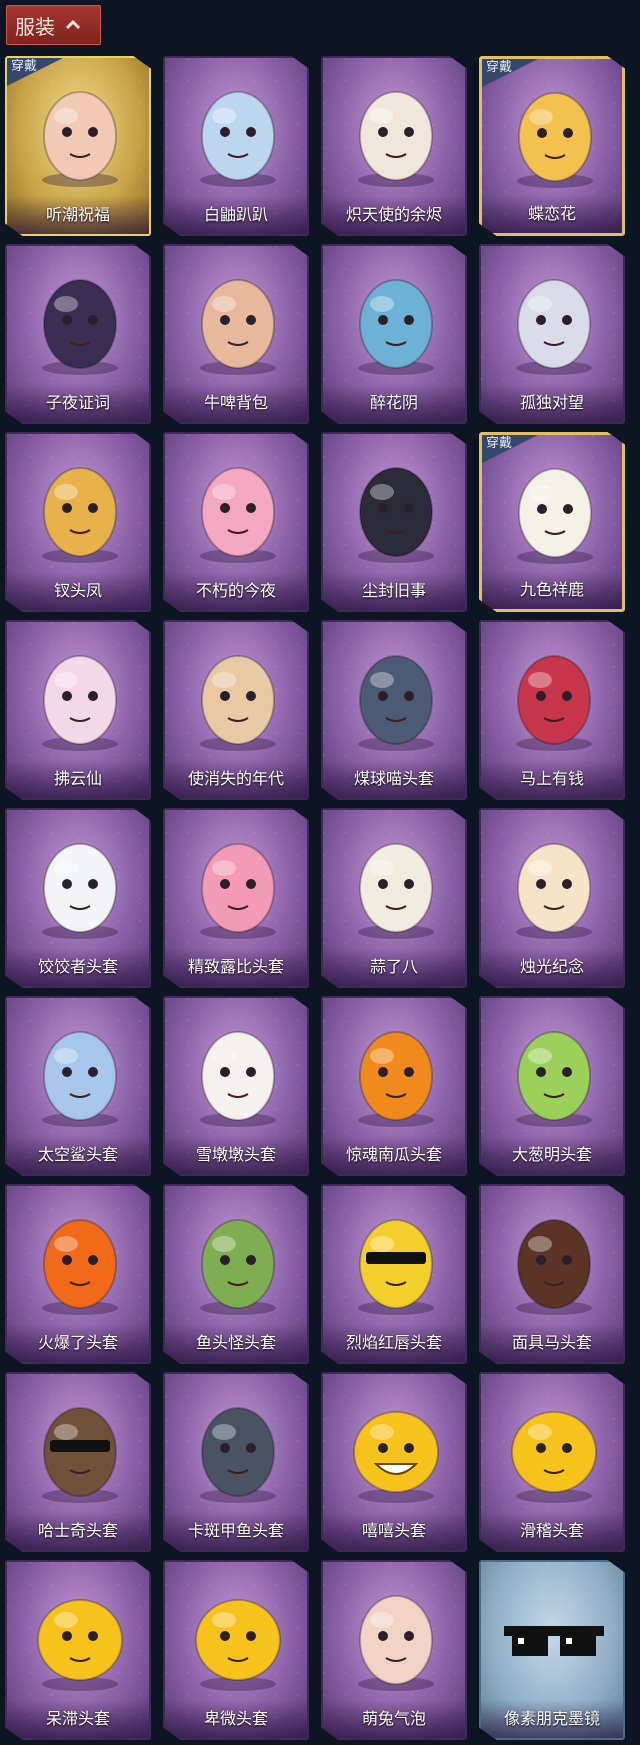 The width and height of the screenshot is (640, 1745). What do you see at coordinates (396, 139) in the screenshot?
I see `angel-doll-icon` at bounding box center [396, 139].